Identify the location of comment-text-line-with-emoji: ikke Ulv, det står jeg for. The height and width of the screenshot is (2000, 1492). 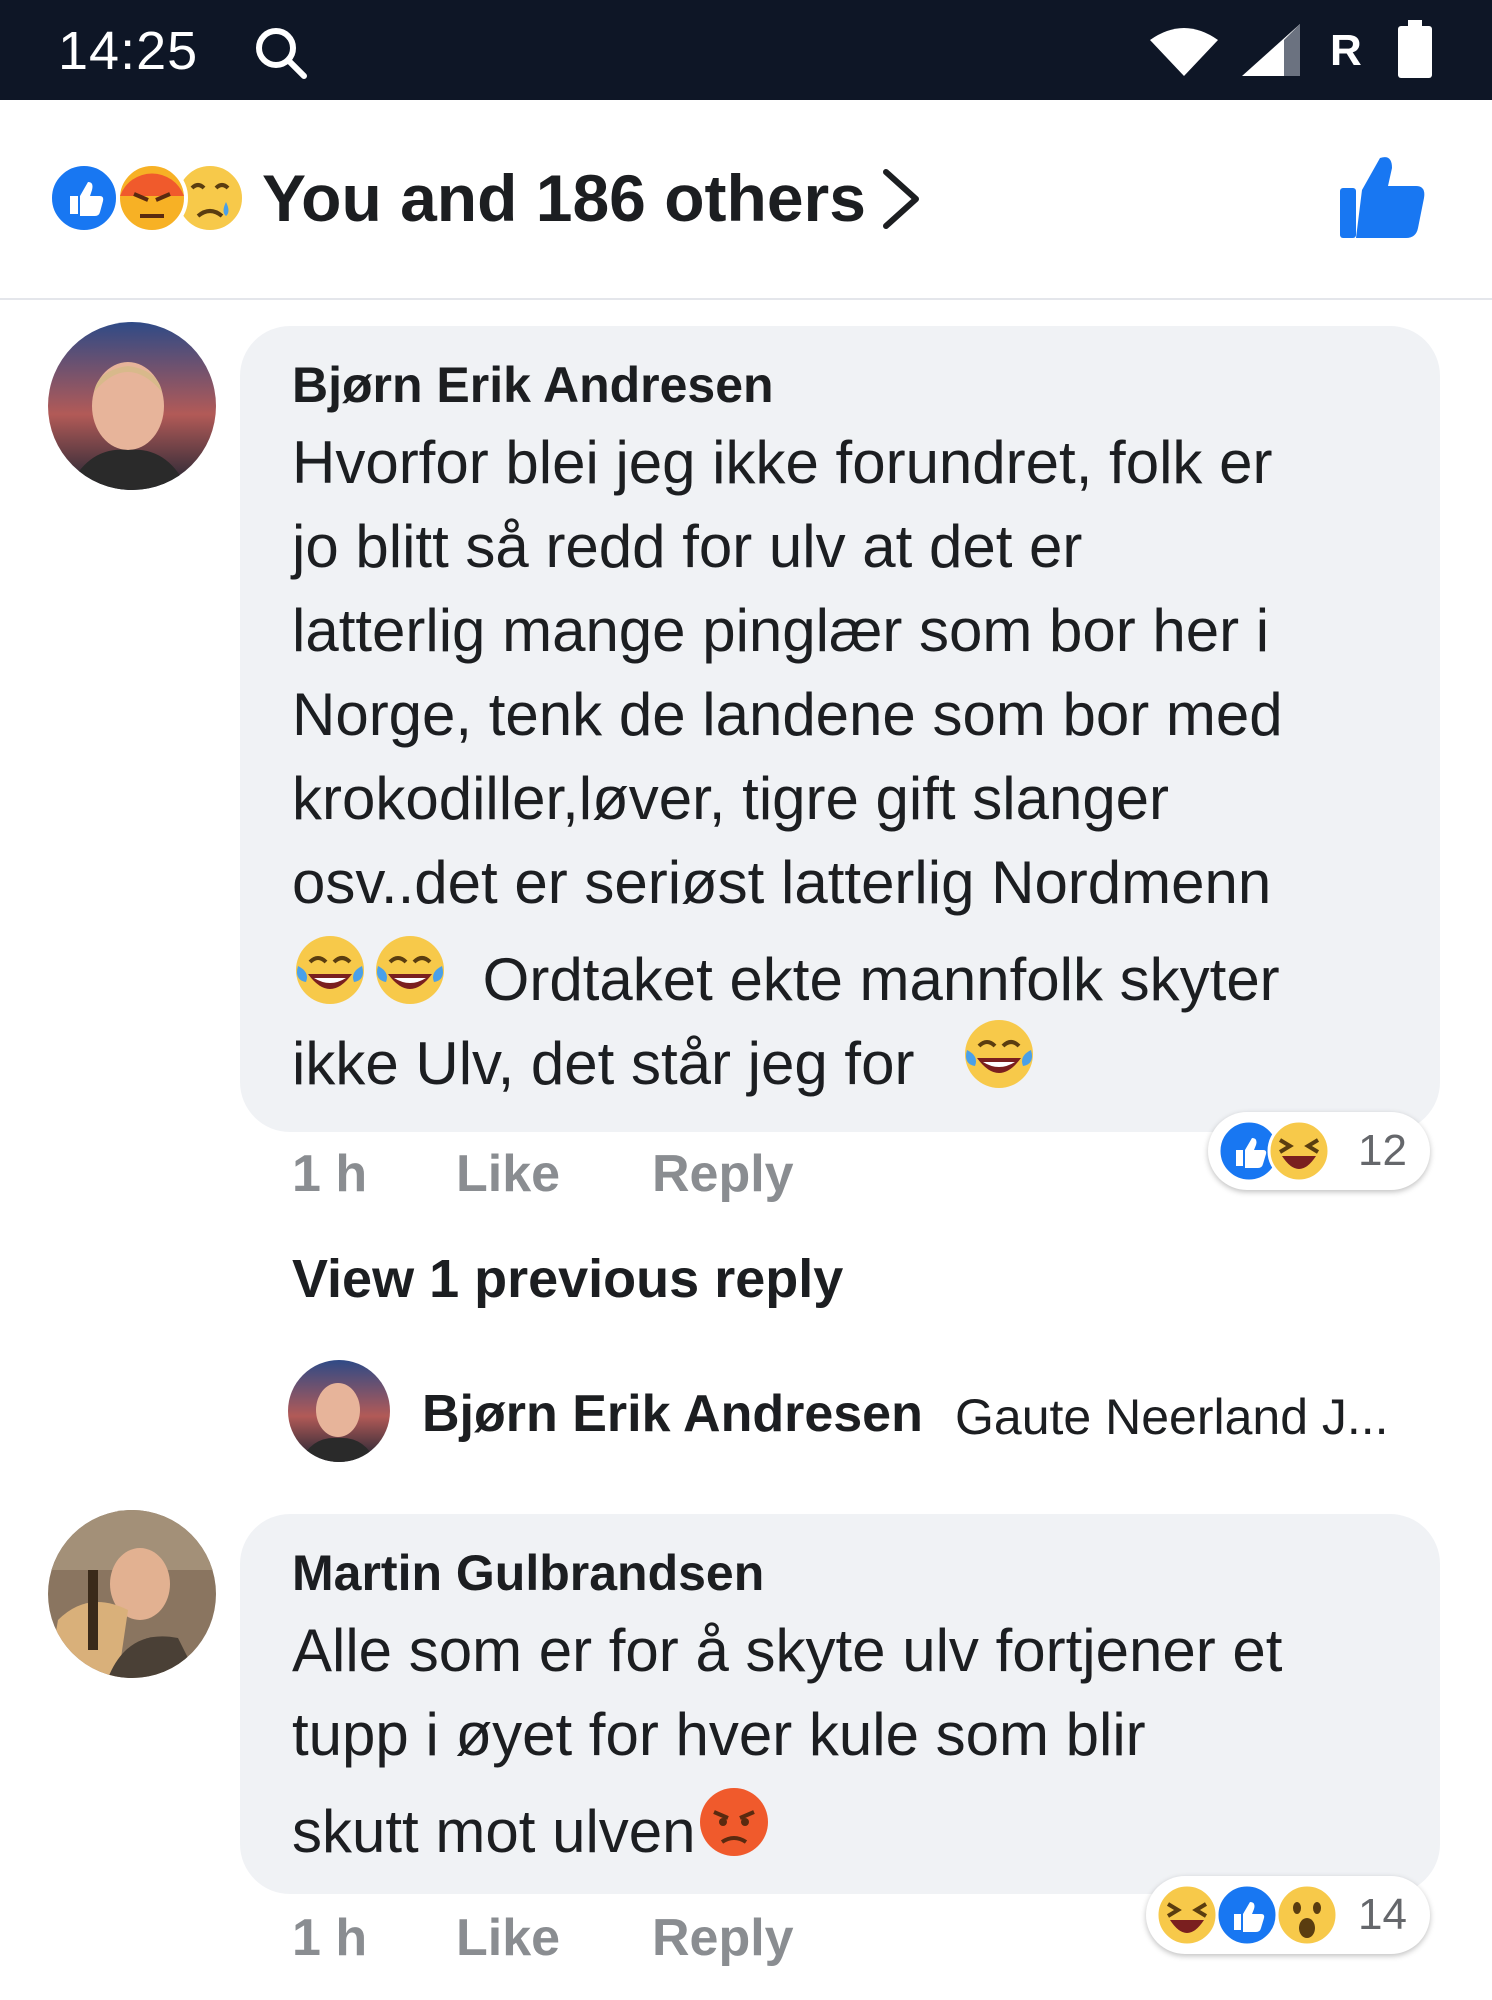
(664, 1057).